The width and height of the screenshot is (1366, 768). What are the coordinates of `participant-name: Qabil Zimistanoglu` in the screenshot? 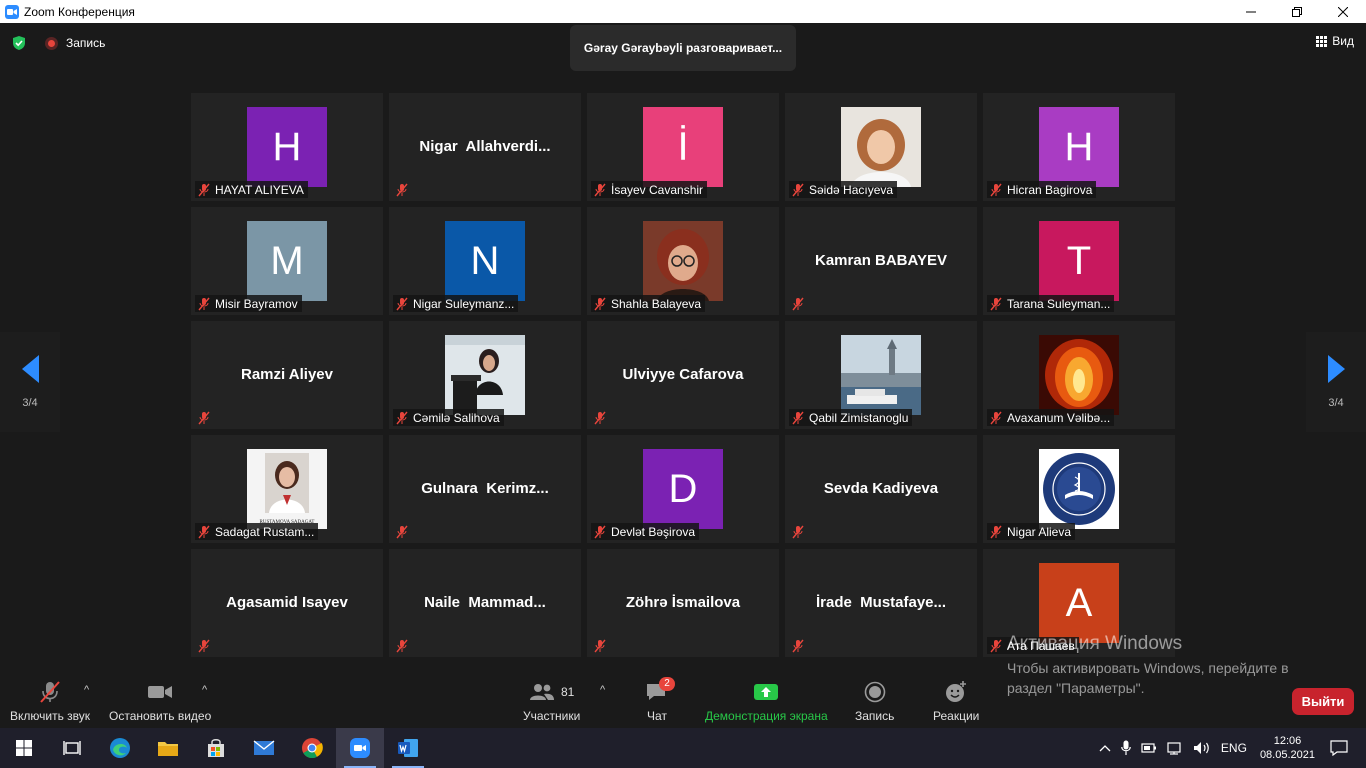 It's located at (859, 417).